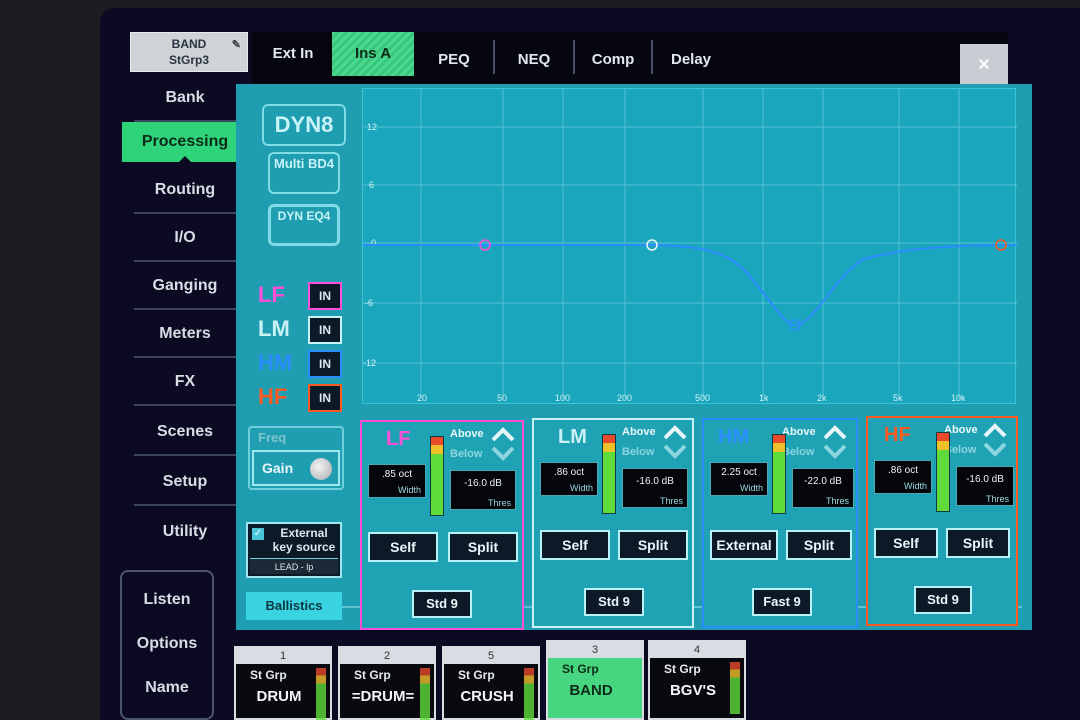 The height and width of the screenshot is (720, 1080). Describe the element at coordinates (325, 398) in the screenshot. I see `hf-in-button: IN` at that location.